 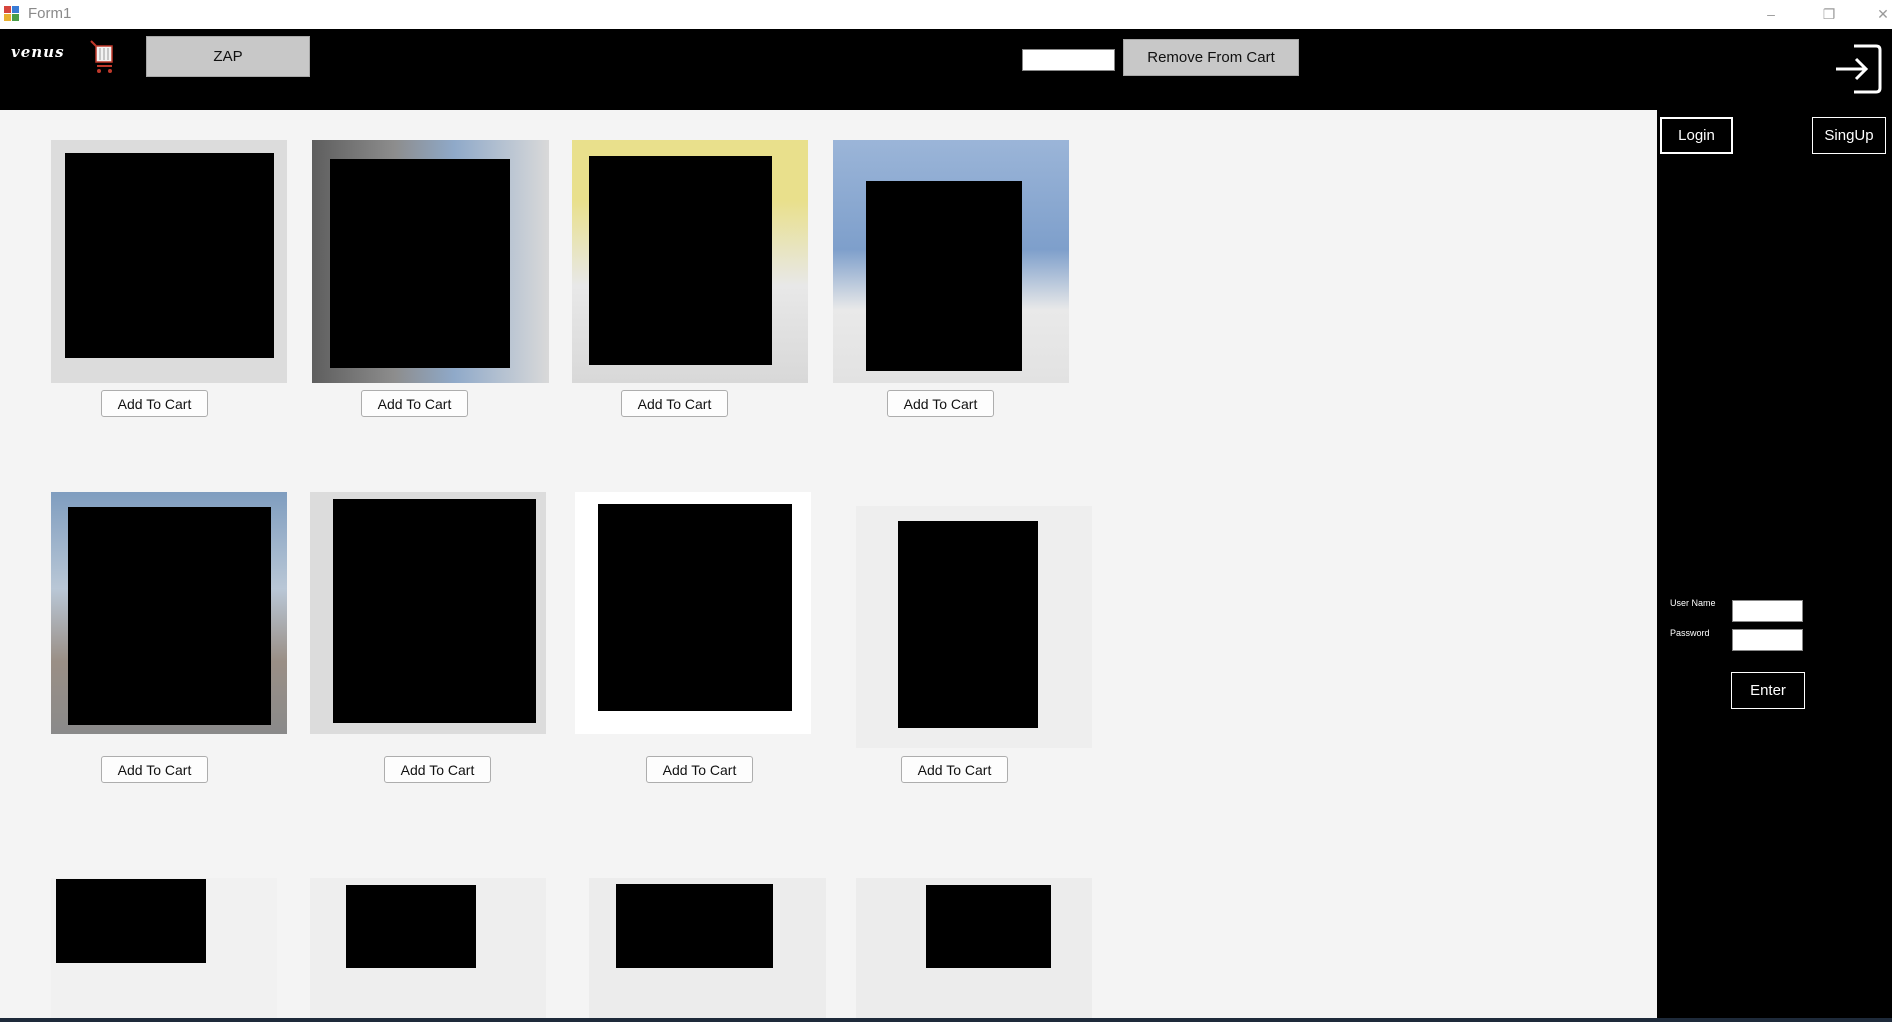 I want to click on exit-icon, so click(x=1858, y=69).